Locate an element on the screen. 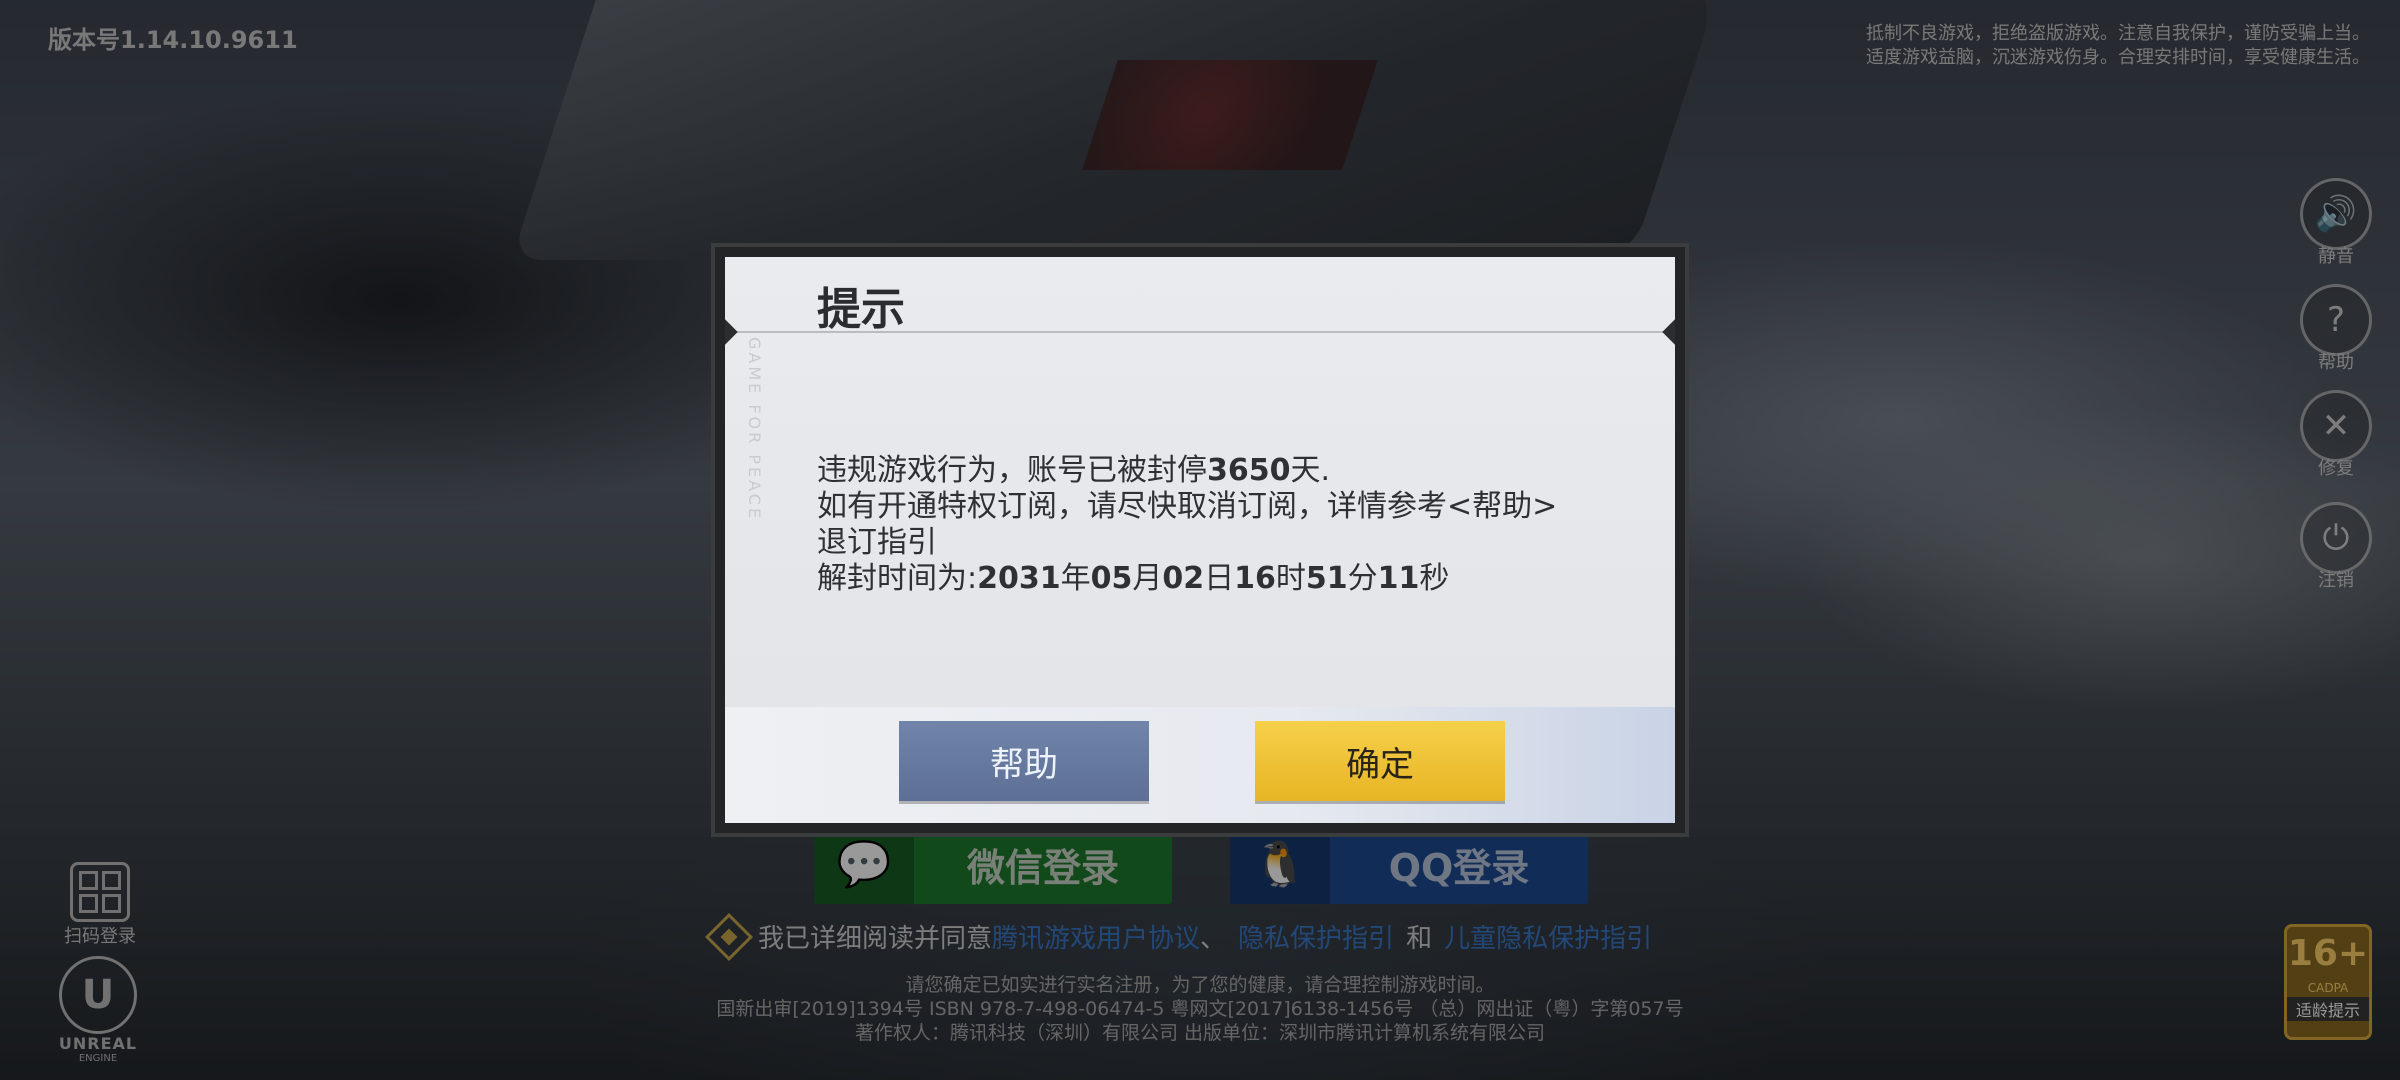 The height and width of the screenshot is (1080, 2400). unit-hour: 时 is located at coordinates (1290, 578).